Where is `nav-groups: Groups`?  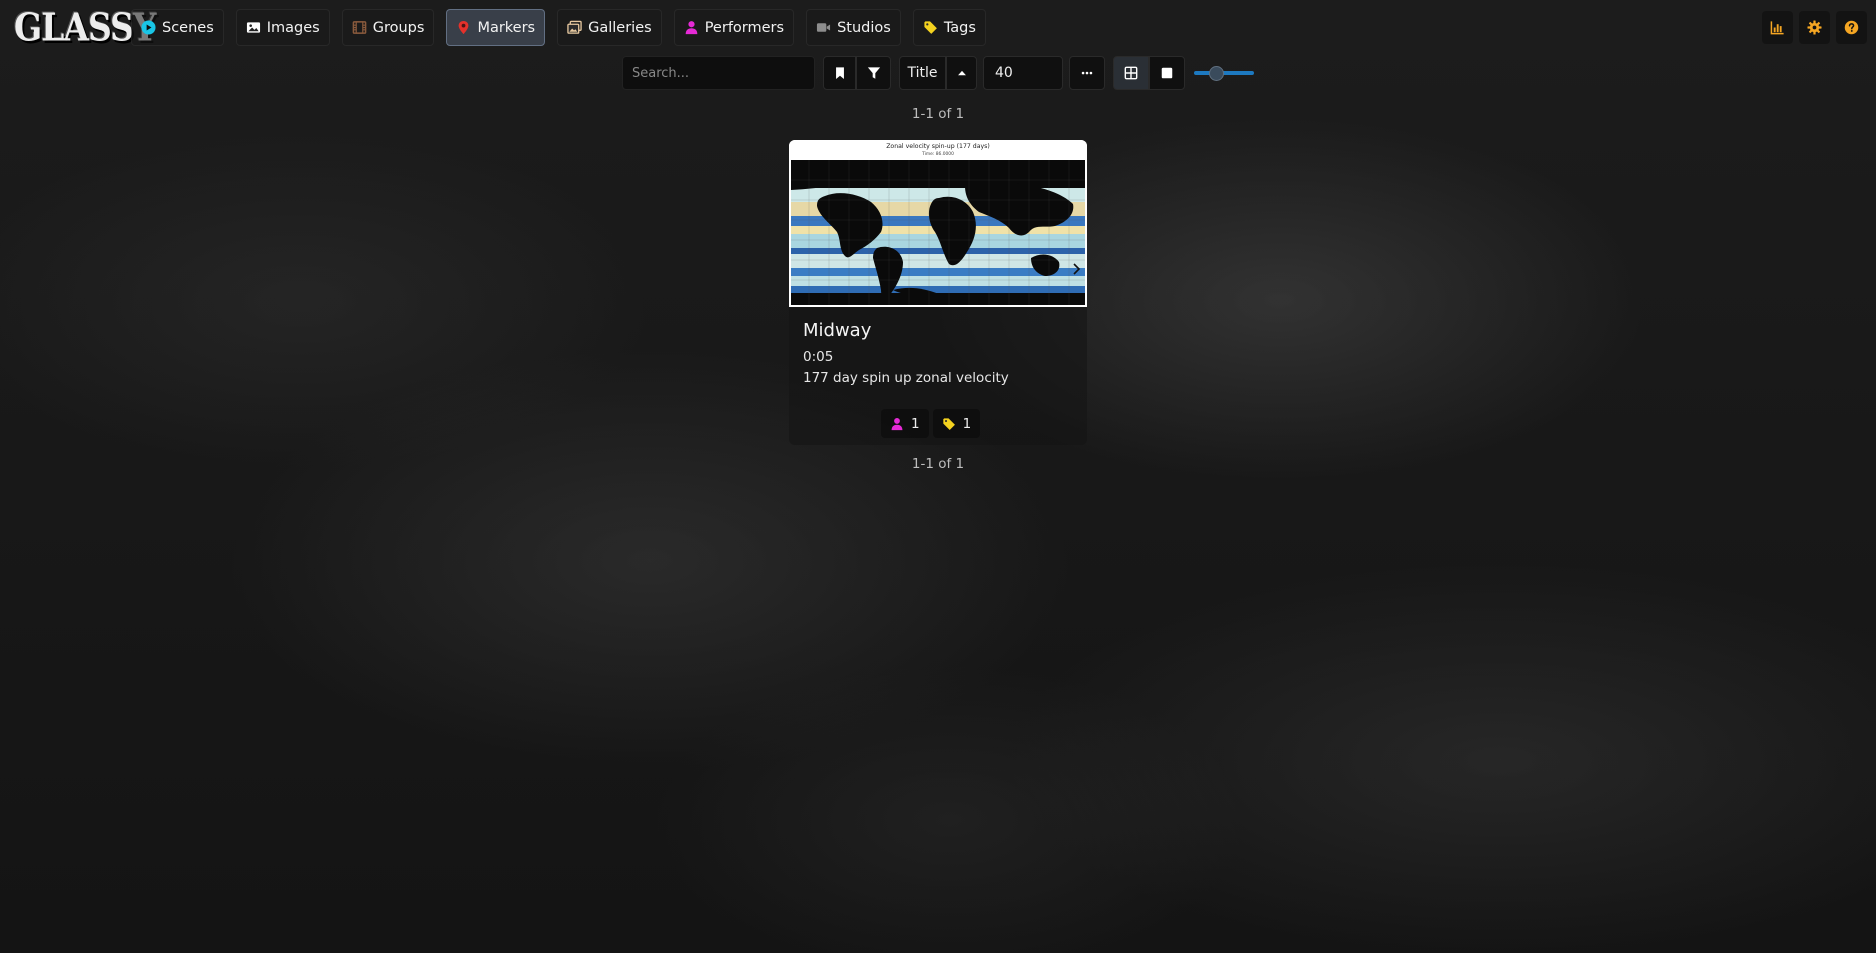
nav-groups: Groups is located at coordinates (388, 27).